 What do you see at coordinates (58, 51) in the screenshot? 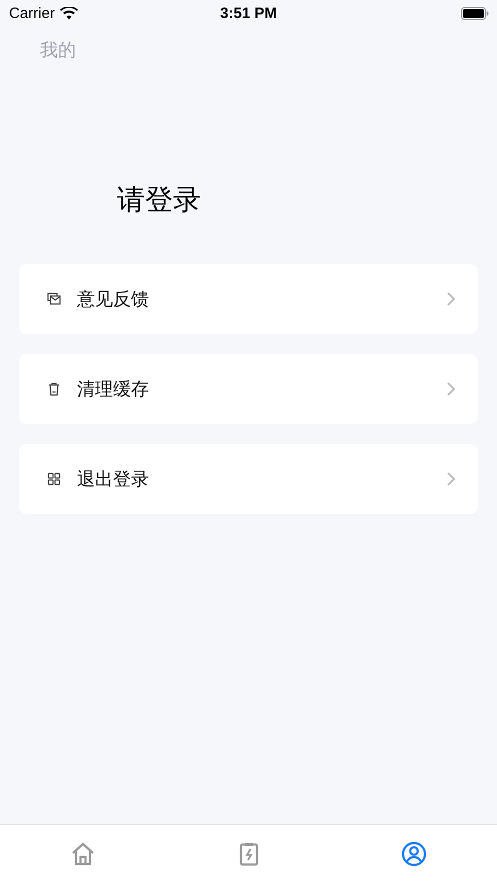
I see `page-title: 我的` at bounding box center [58, 51].